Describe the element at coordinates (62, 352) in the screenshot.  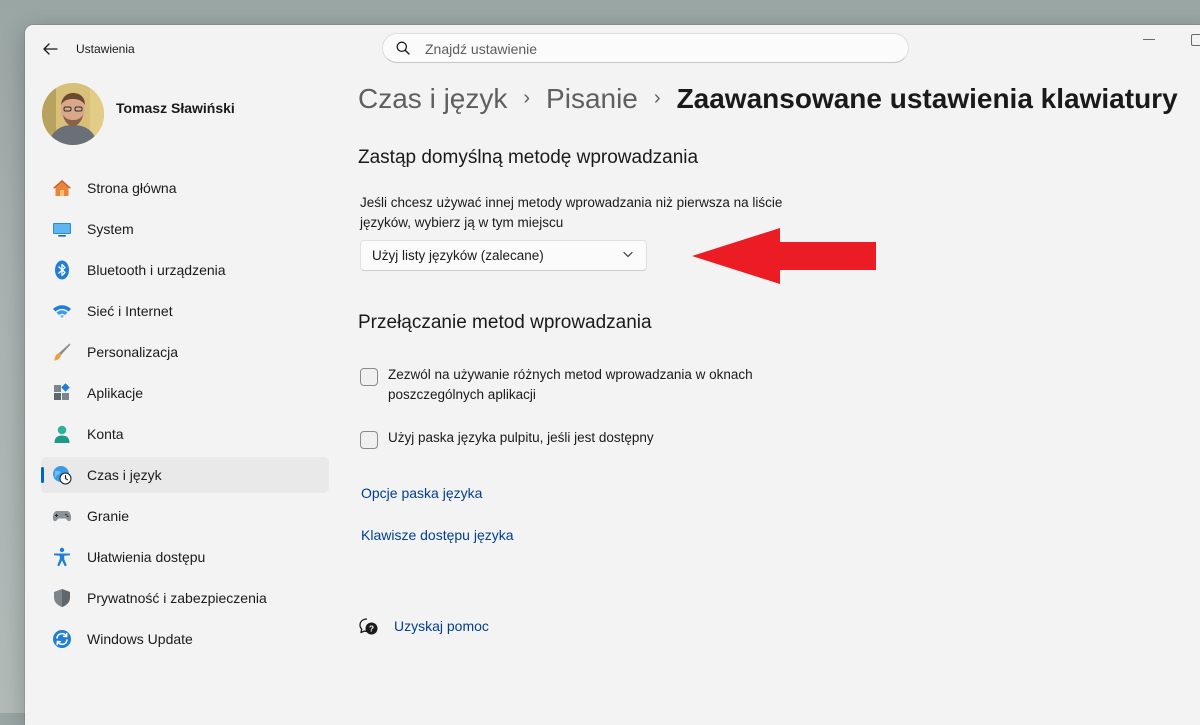
I see `brush-icon` at that location.